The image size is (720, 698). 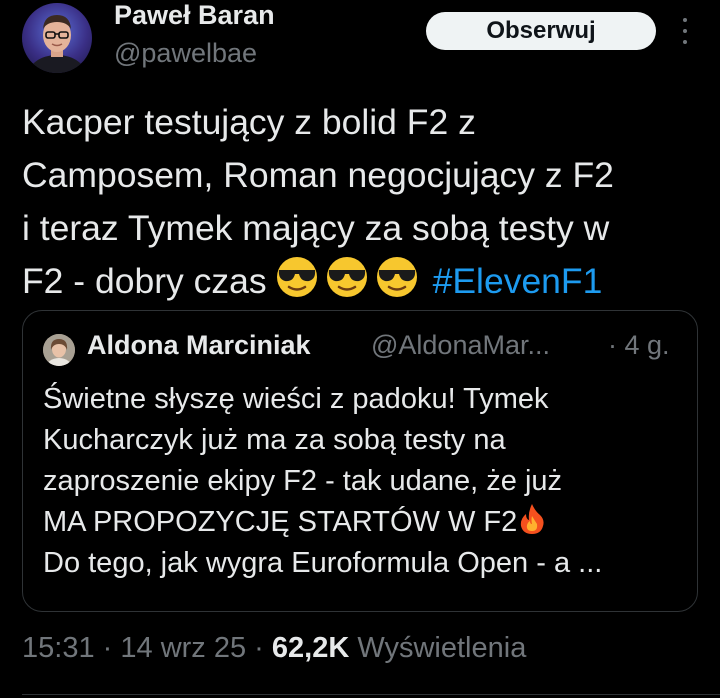 What do you see at coordinates (541, 31) in the screenshot?
I see `follow-button: Obserwuj` at bounding box center [541, 31].